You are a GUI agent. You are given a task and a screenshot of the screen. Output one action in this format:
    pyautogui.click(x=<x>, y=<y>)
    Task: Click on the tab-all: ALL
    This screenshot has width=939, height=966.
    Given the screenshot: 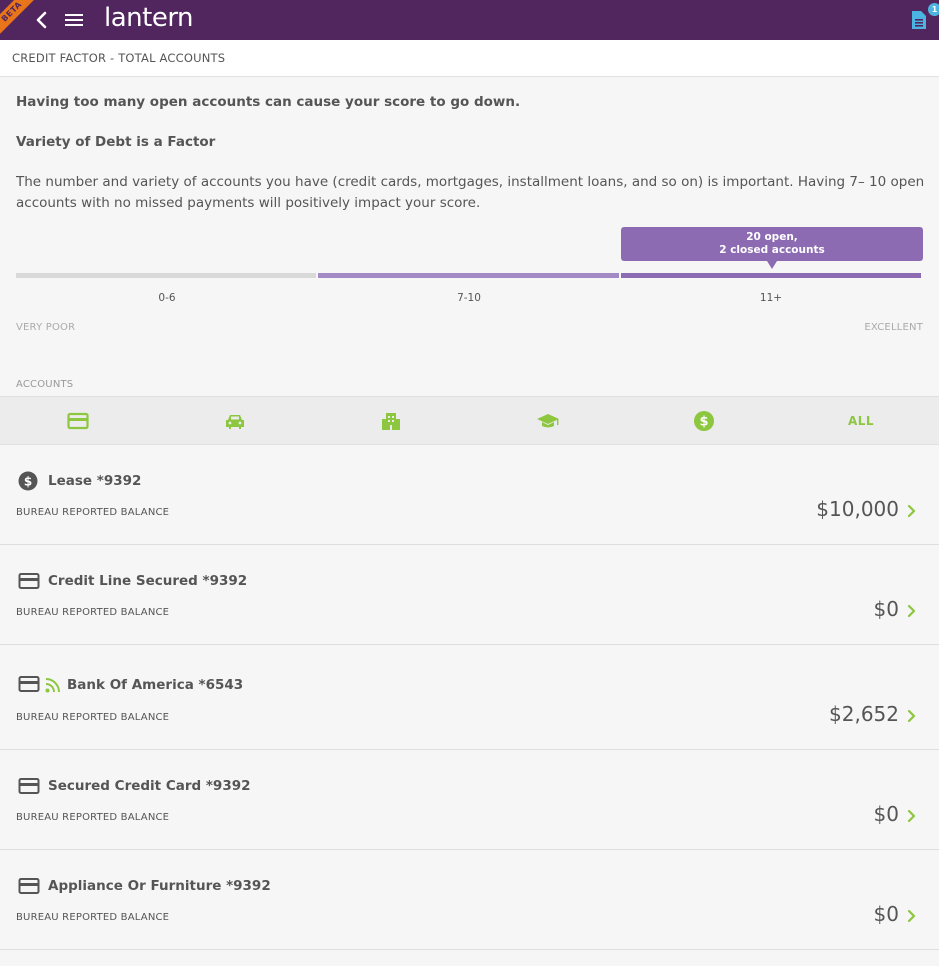 What is the action you would take?
    pyautogui.click(x=861, y=421)
    